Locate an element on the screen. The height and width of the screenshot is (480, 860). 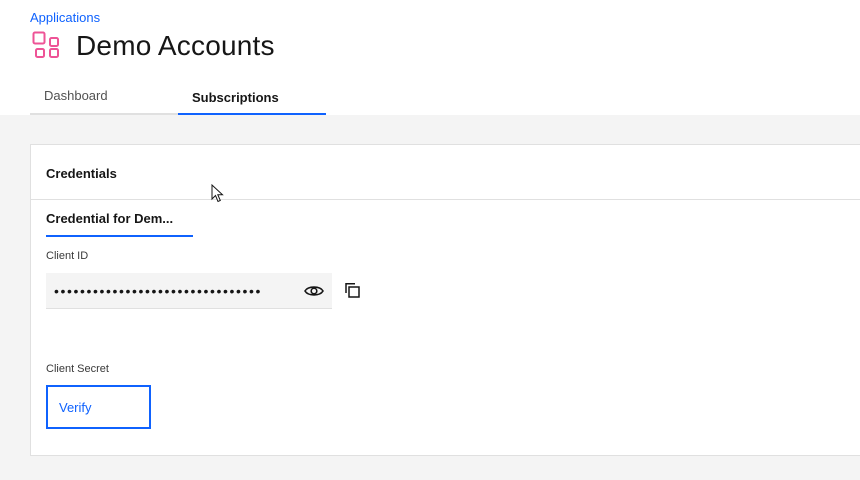
title-row: Demo Accounts is located at coordinates (153, 46).